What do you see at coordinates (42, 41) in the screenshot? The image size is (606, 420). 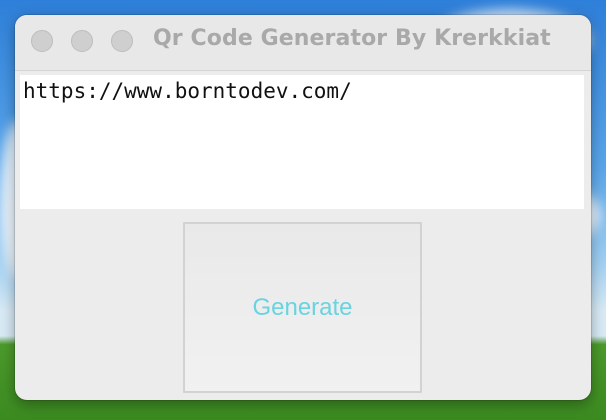 I see `close-window-button` at bounding box center [42, 41].